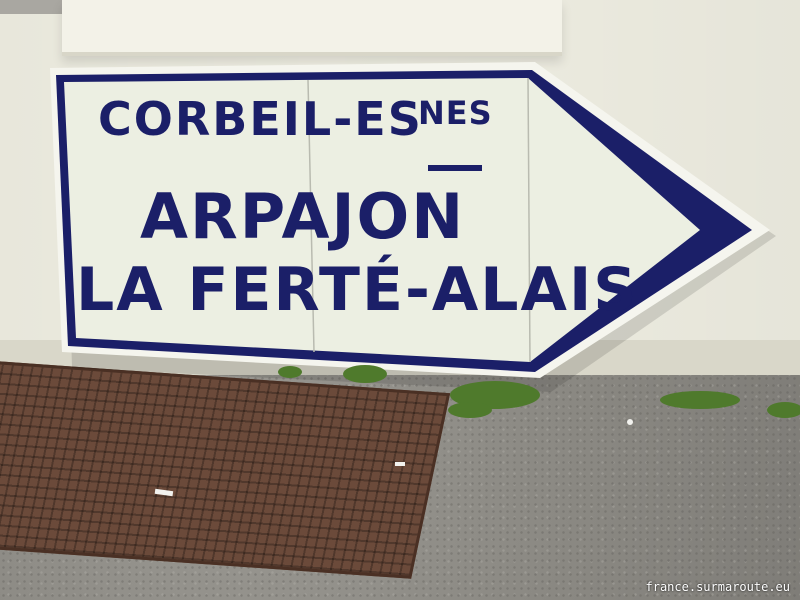 The image size is (800, 600). What do you see at coordinates (260, 119) in the screenshot?
I see `sign-line-corbeil: CORBEIL-ES` at bounding box center [260, 119].